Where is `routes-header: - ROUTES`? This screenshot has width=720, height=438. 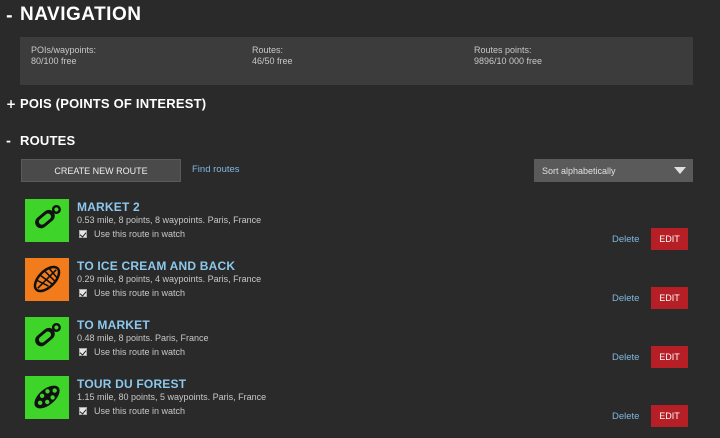 routes-header: - ROUTES is located at coordinates (40, 140).